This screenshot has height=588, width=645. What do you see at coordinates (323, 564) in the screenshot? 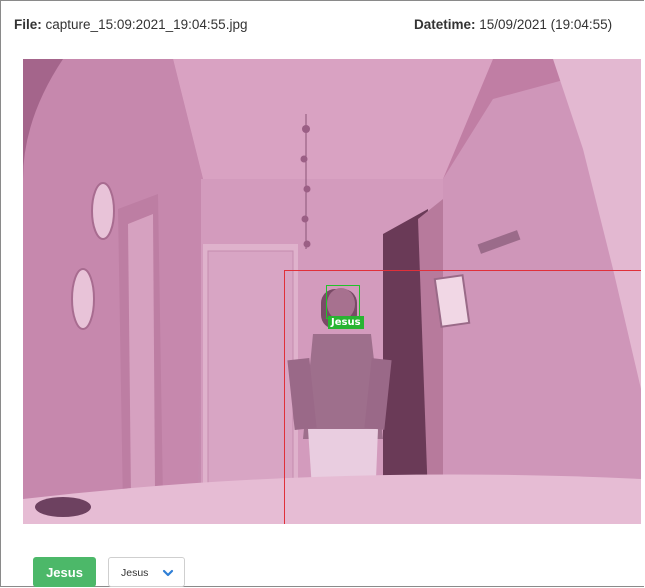
I see `label-controls: Jesus Jesus` at bounding box center [323, 564].